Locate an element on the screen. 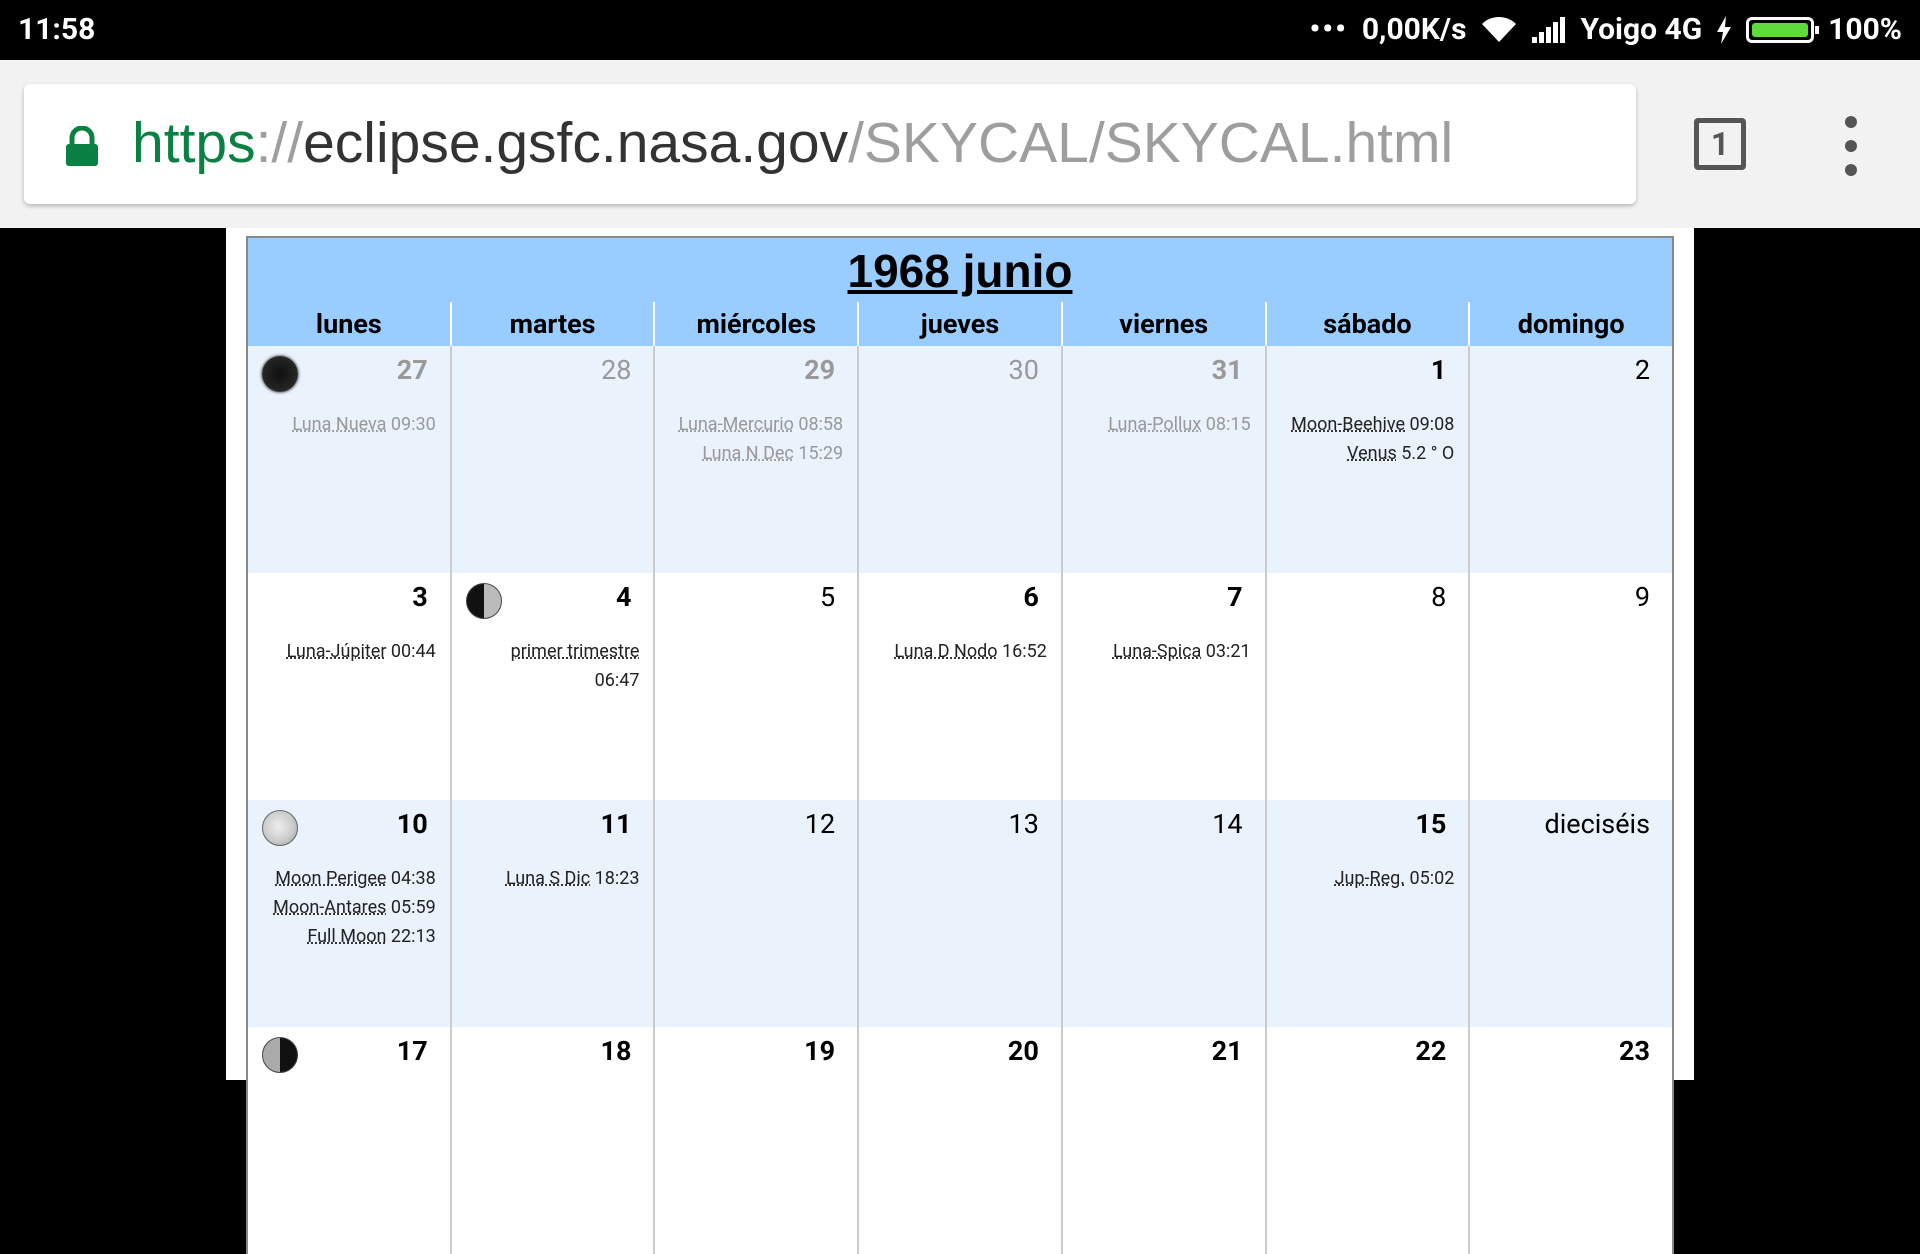  event-list: Luna Nueva 09:30 is located at coordinates (345, 424).